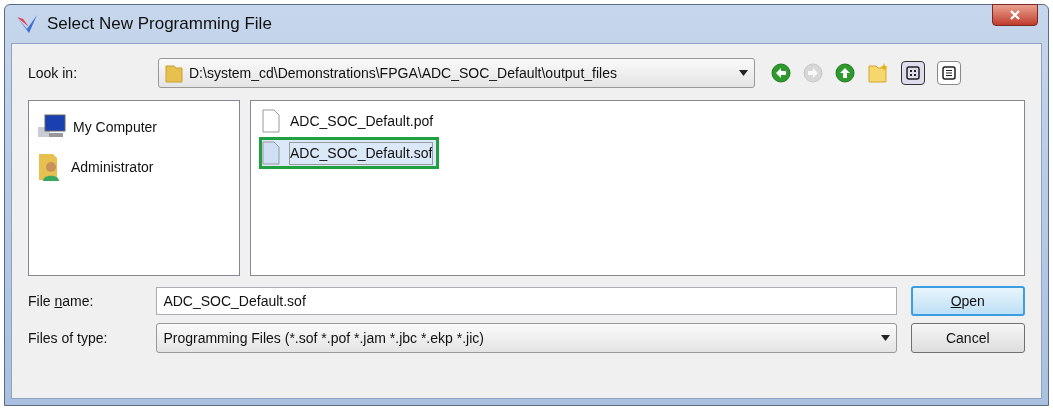 Image resolution: width=1053 pixels, height=410 pixels. Describe the element at coordinates (349, 153) in the screenshot. I see `file-item: ADC_SOC_Default.sof` at that location.